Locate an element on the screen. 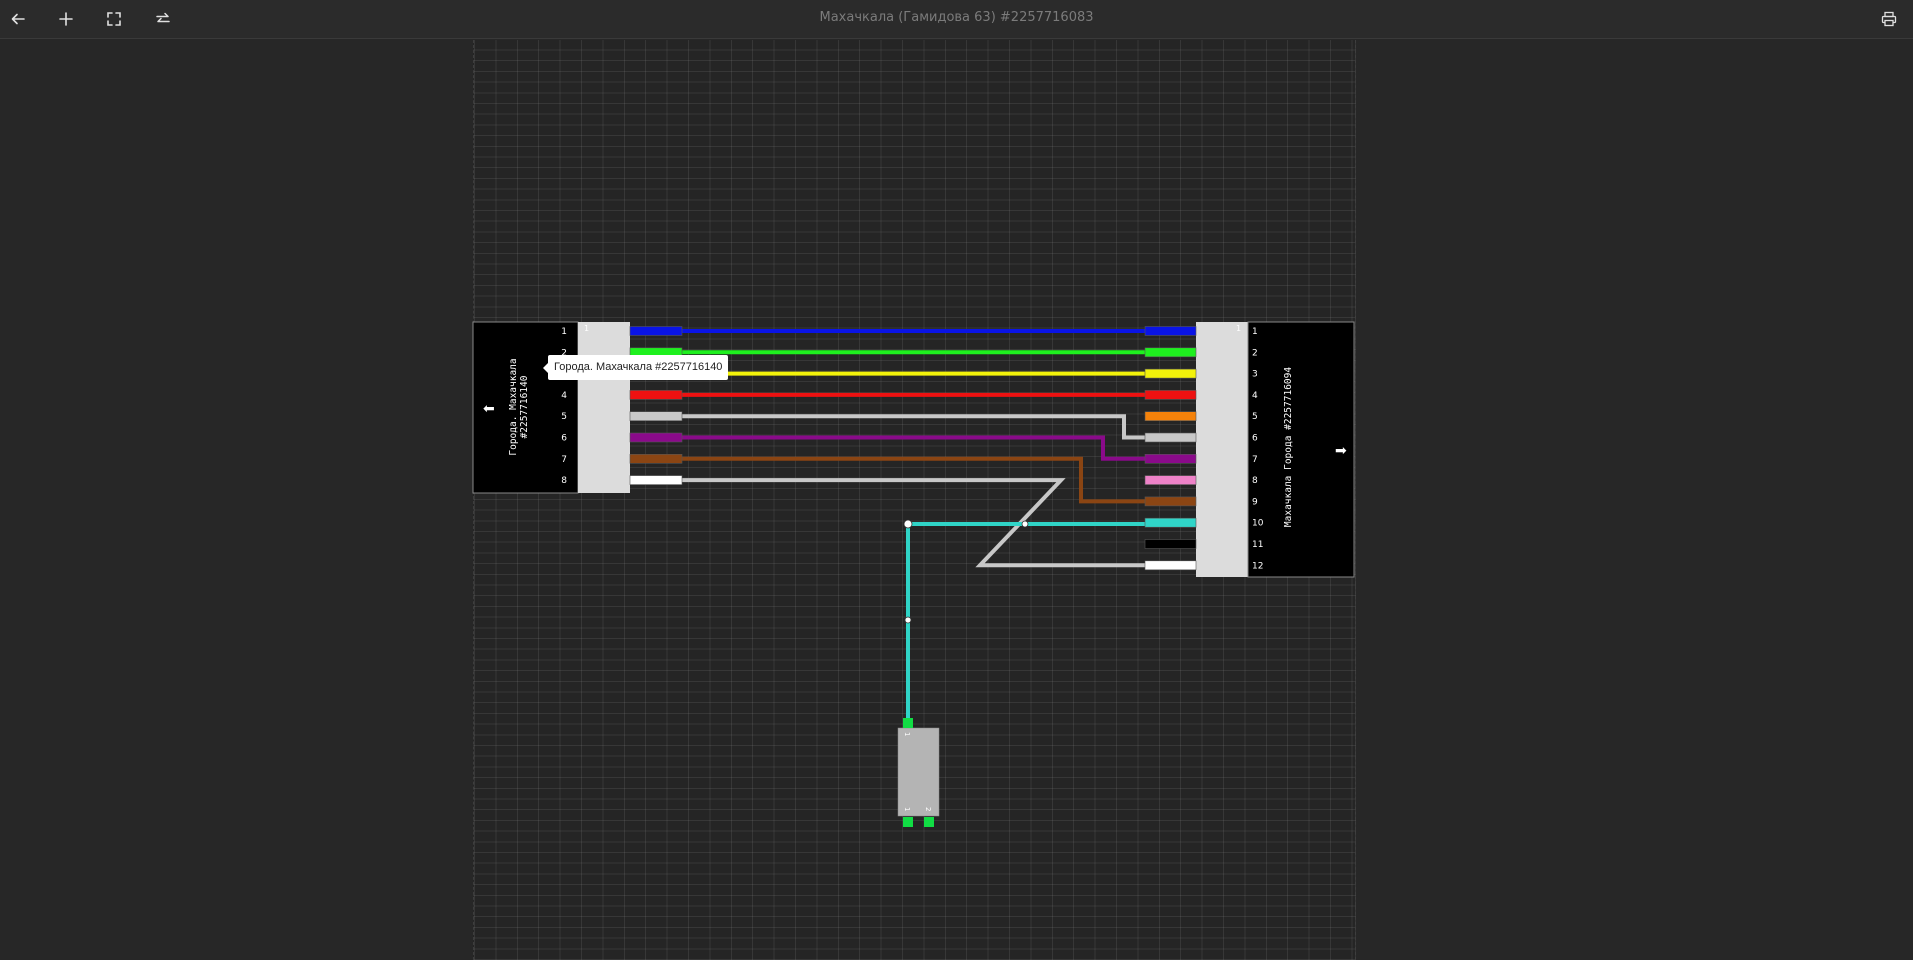  right-fiber-end-yellow is located at coordinates (1170, 373).